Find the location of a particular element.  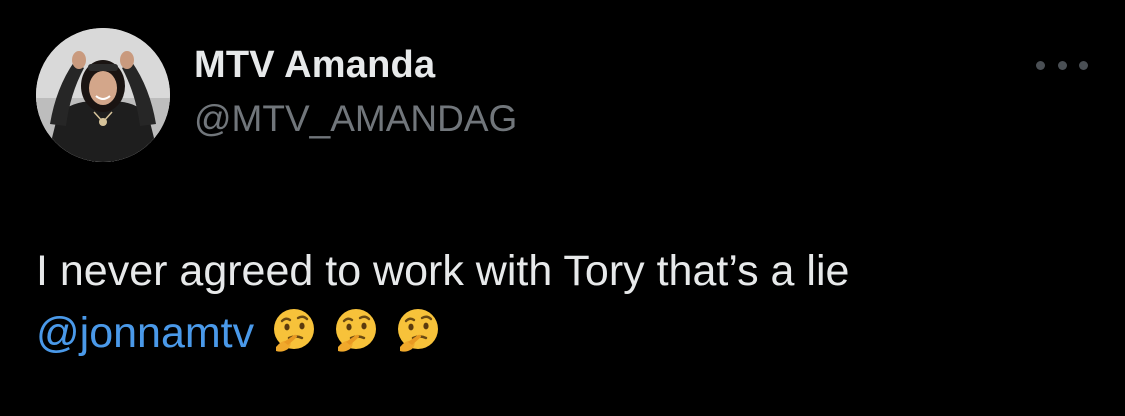

profile-photo is located at coordinates (103, 95).